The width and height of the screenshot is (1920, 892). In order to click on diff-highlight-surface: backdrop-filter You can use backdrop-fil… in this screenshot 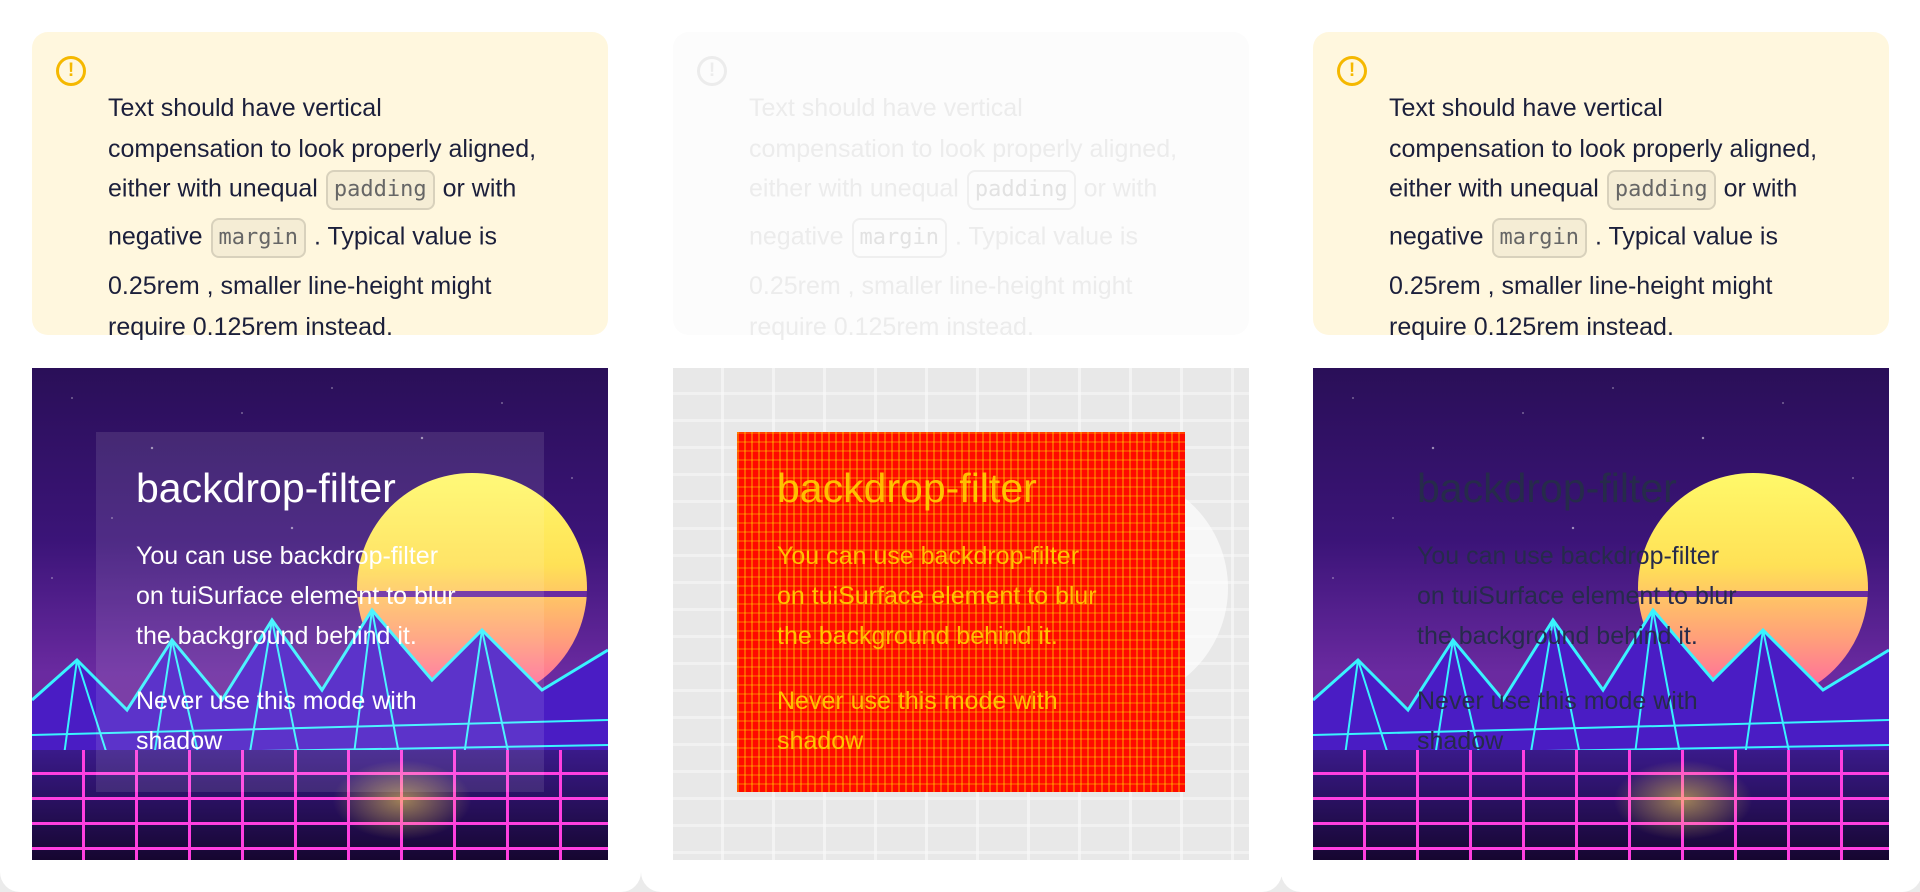, I will do `click(961, 612)`.